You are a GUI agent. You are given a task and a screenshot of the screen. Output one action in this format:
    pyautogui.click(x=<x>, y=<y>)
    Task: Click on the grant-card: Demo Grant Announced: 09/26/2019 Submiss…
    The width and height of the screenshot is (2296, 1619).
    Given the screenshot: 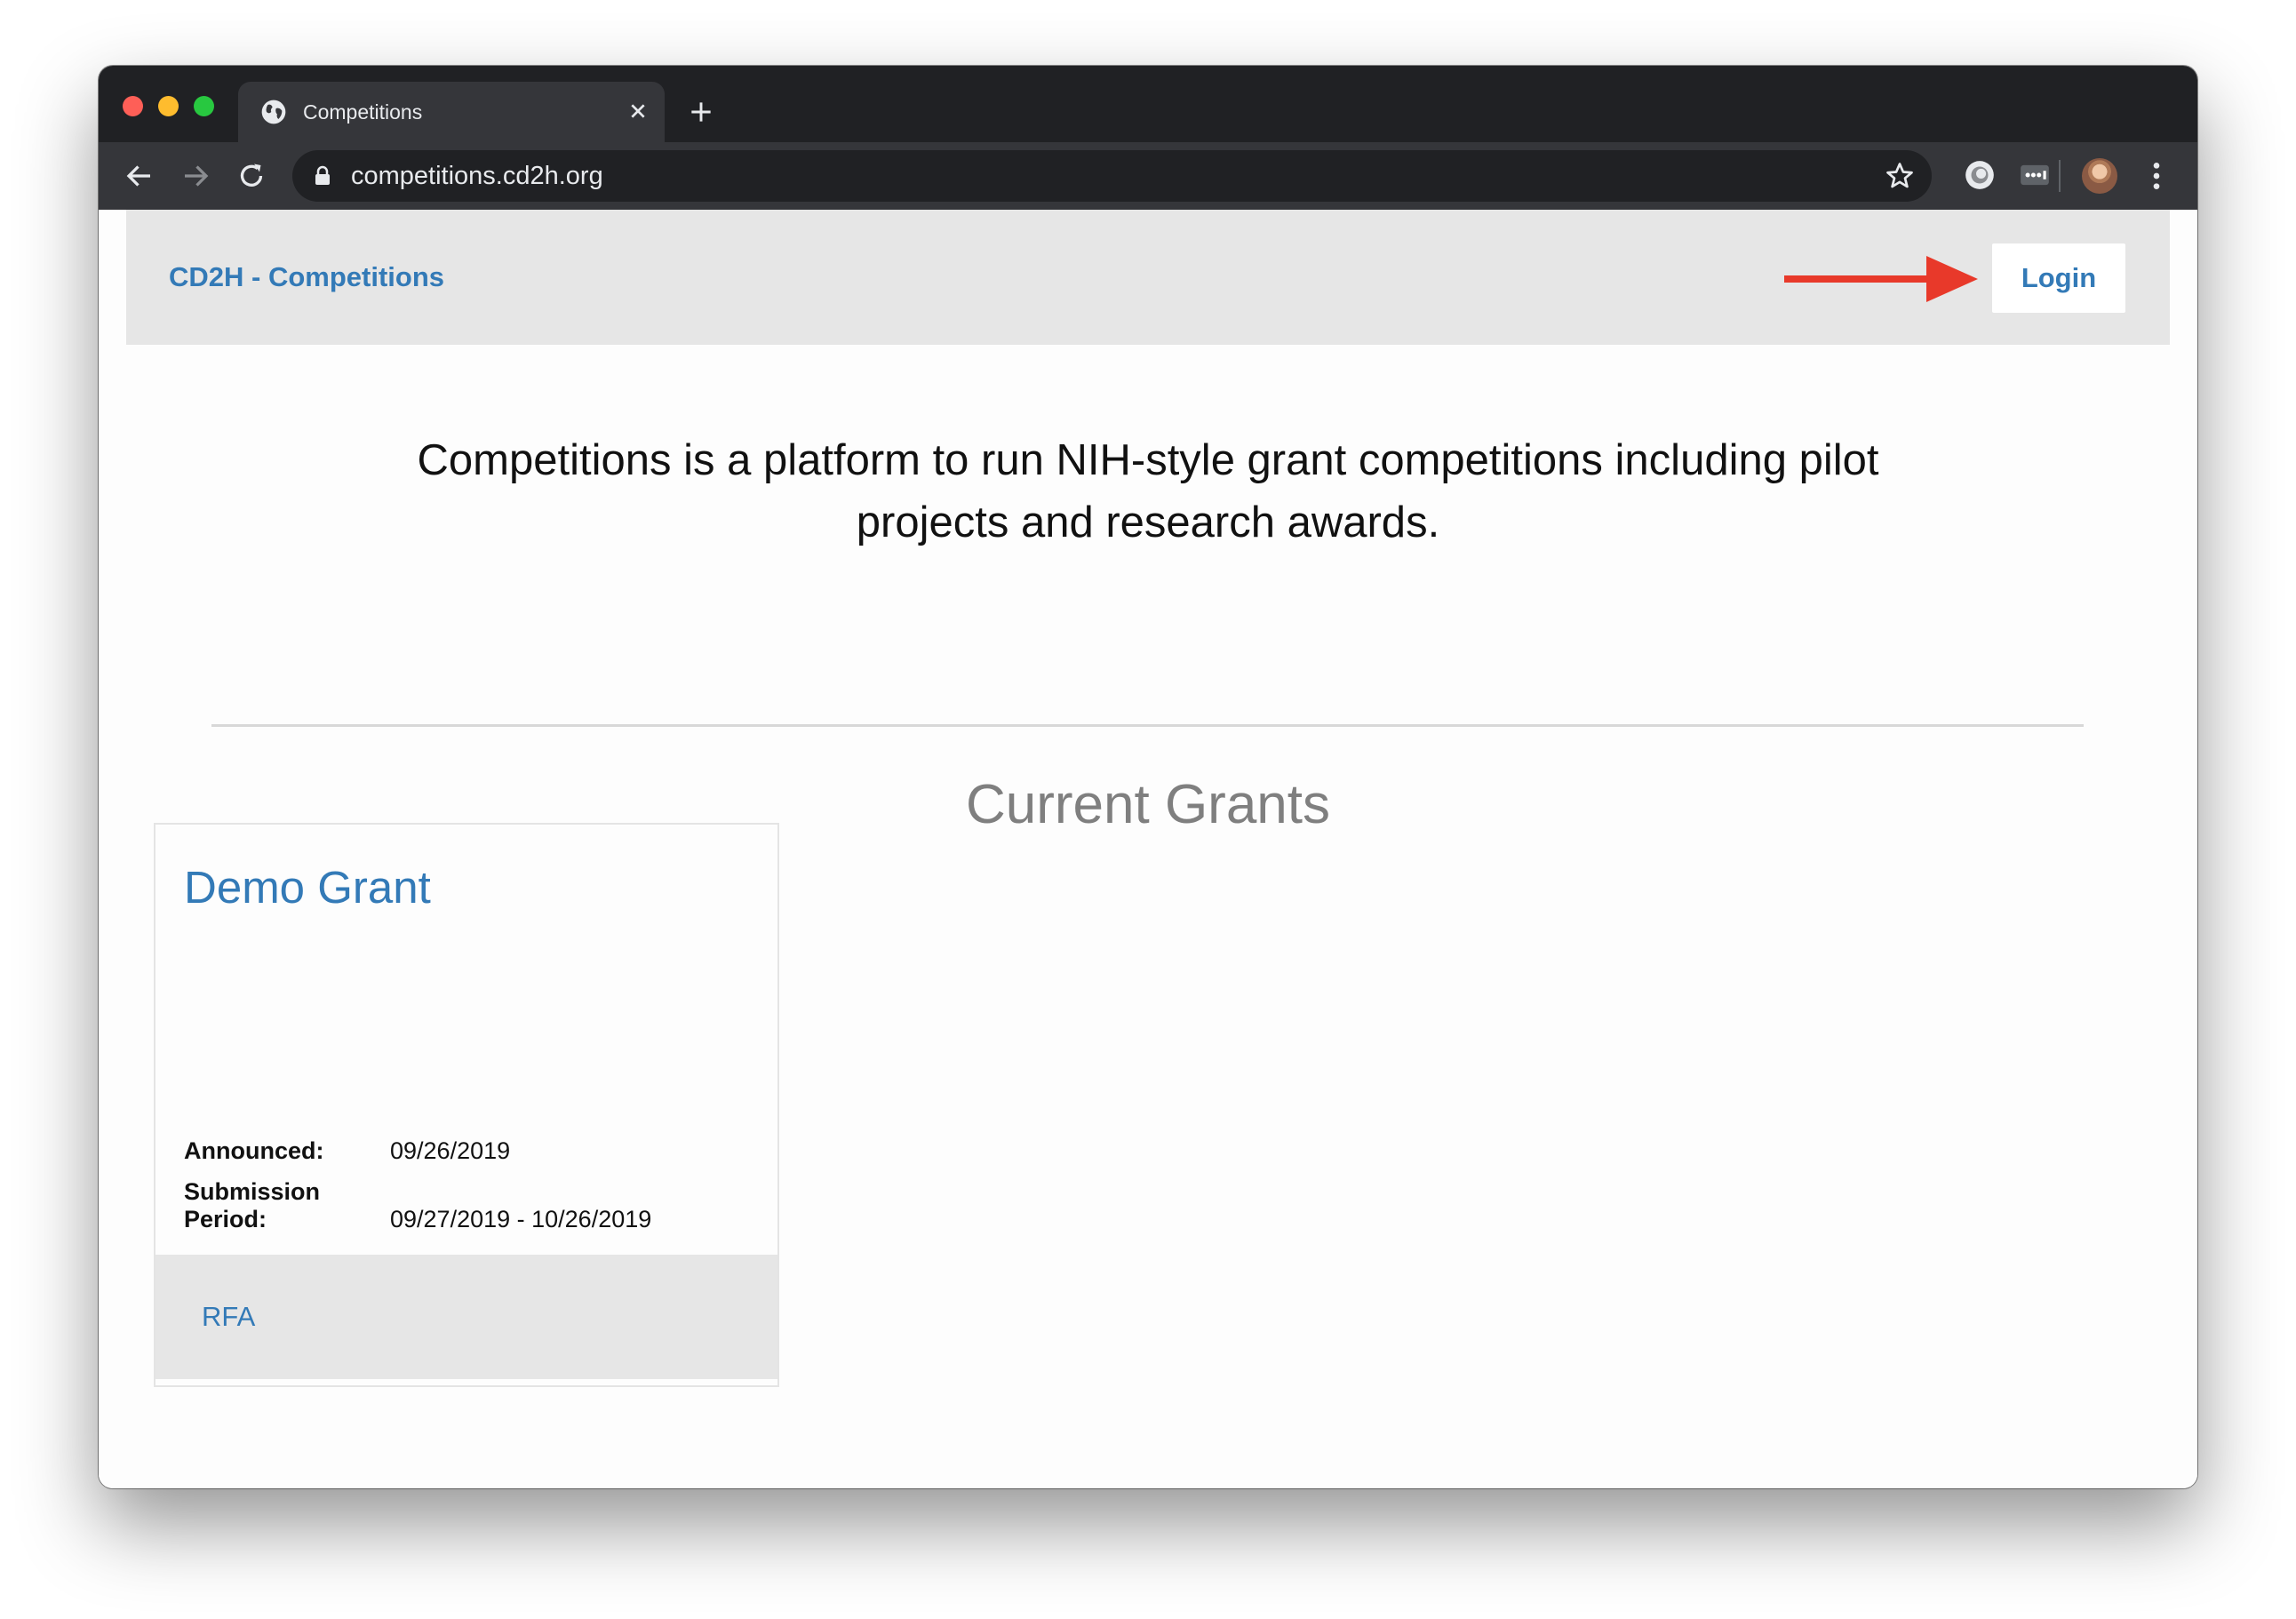 What is the action you would take?
    pyautogui.click(x=466, y=1105)
    